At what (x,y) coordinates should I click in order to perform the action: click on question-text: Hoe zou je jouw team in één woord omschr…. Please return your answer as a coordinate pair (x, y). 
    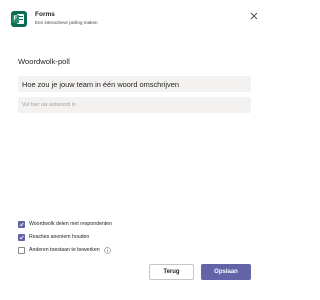
    Looking at the image, I should click on (100, 84).